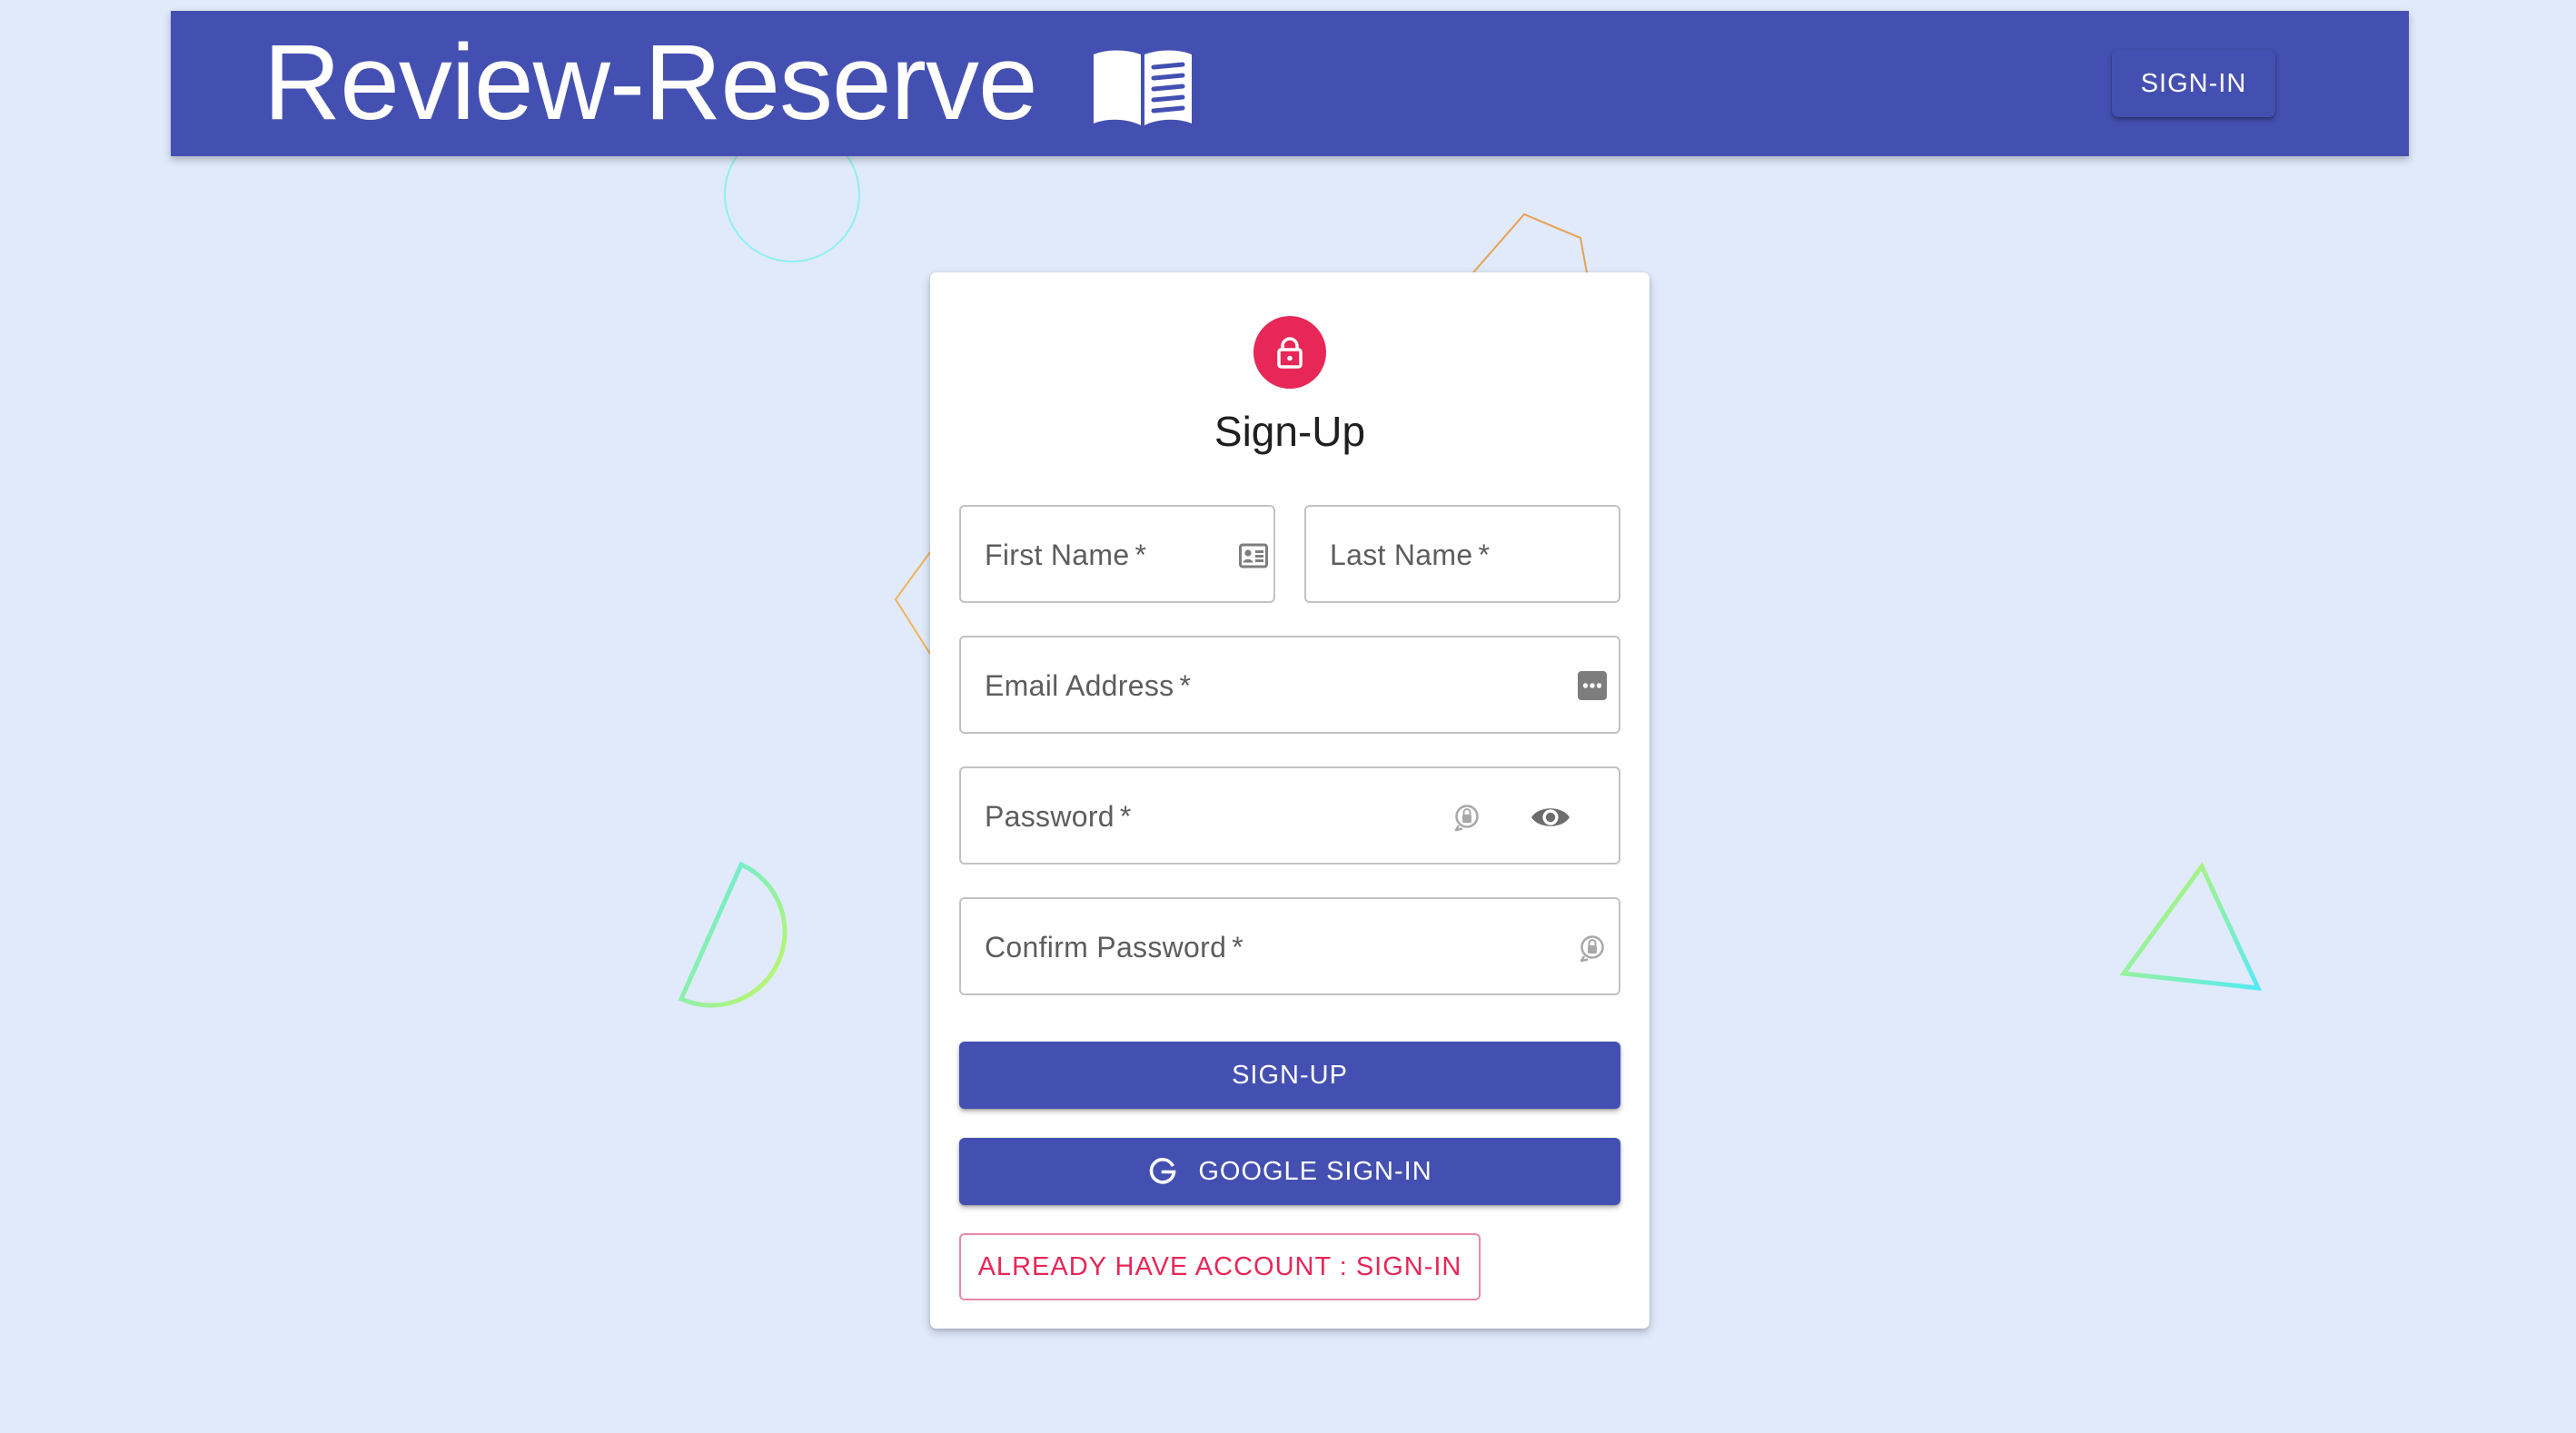 The height and width of the screenshot is (1433, 2576). What do you see at coordinates (1114, 947) in the screenshot?
I see `confirm-password-label: Confirm Password *` at bounding box center [1114, 947].